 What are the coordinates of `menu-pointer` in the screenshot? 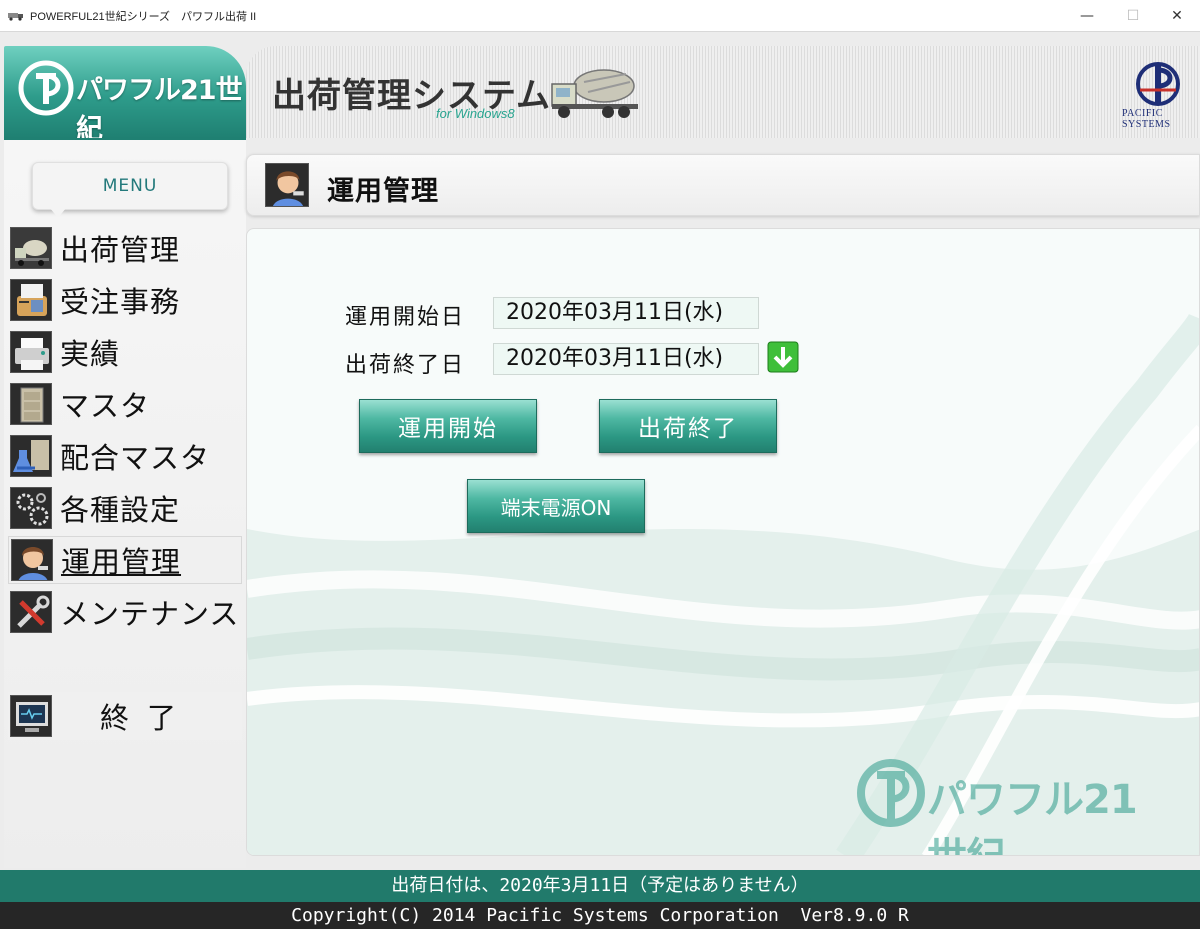 It's located at (58, 213).